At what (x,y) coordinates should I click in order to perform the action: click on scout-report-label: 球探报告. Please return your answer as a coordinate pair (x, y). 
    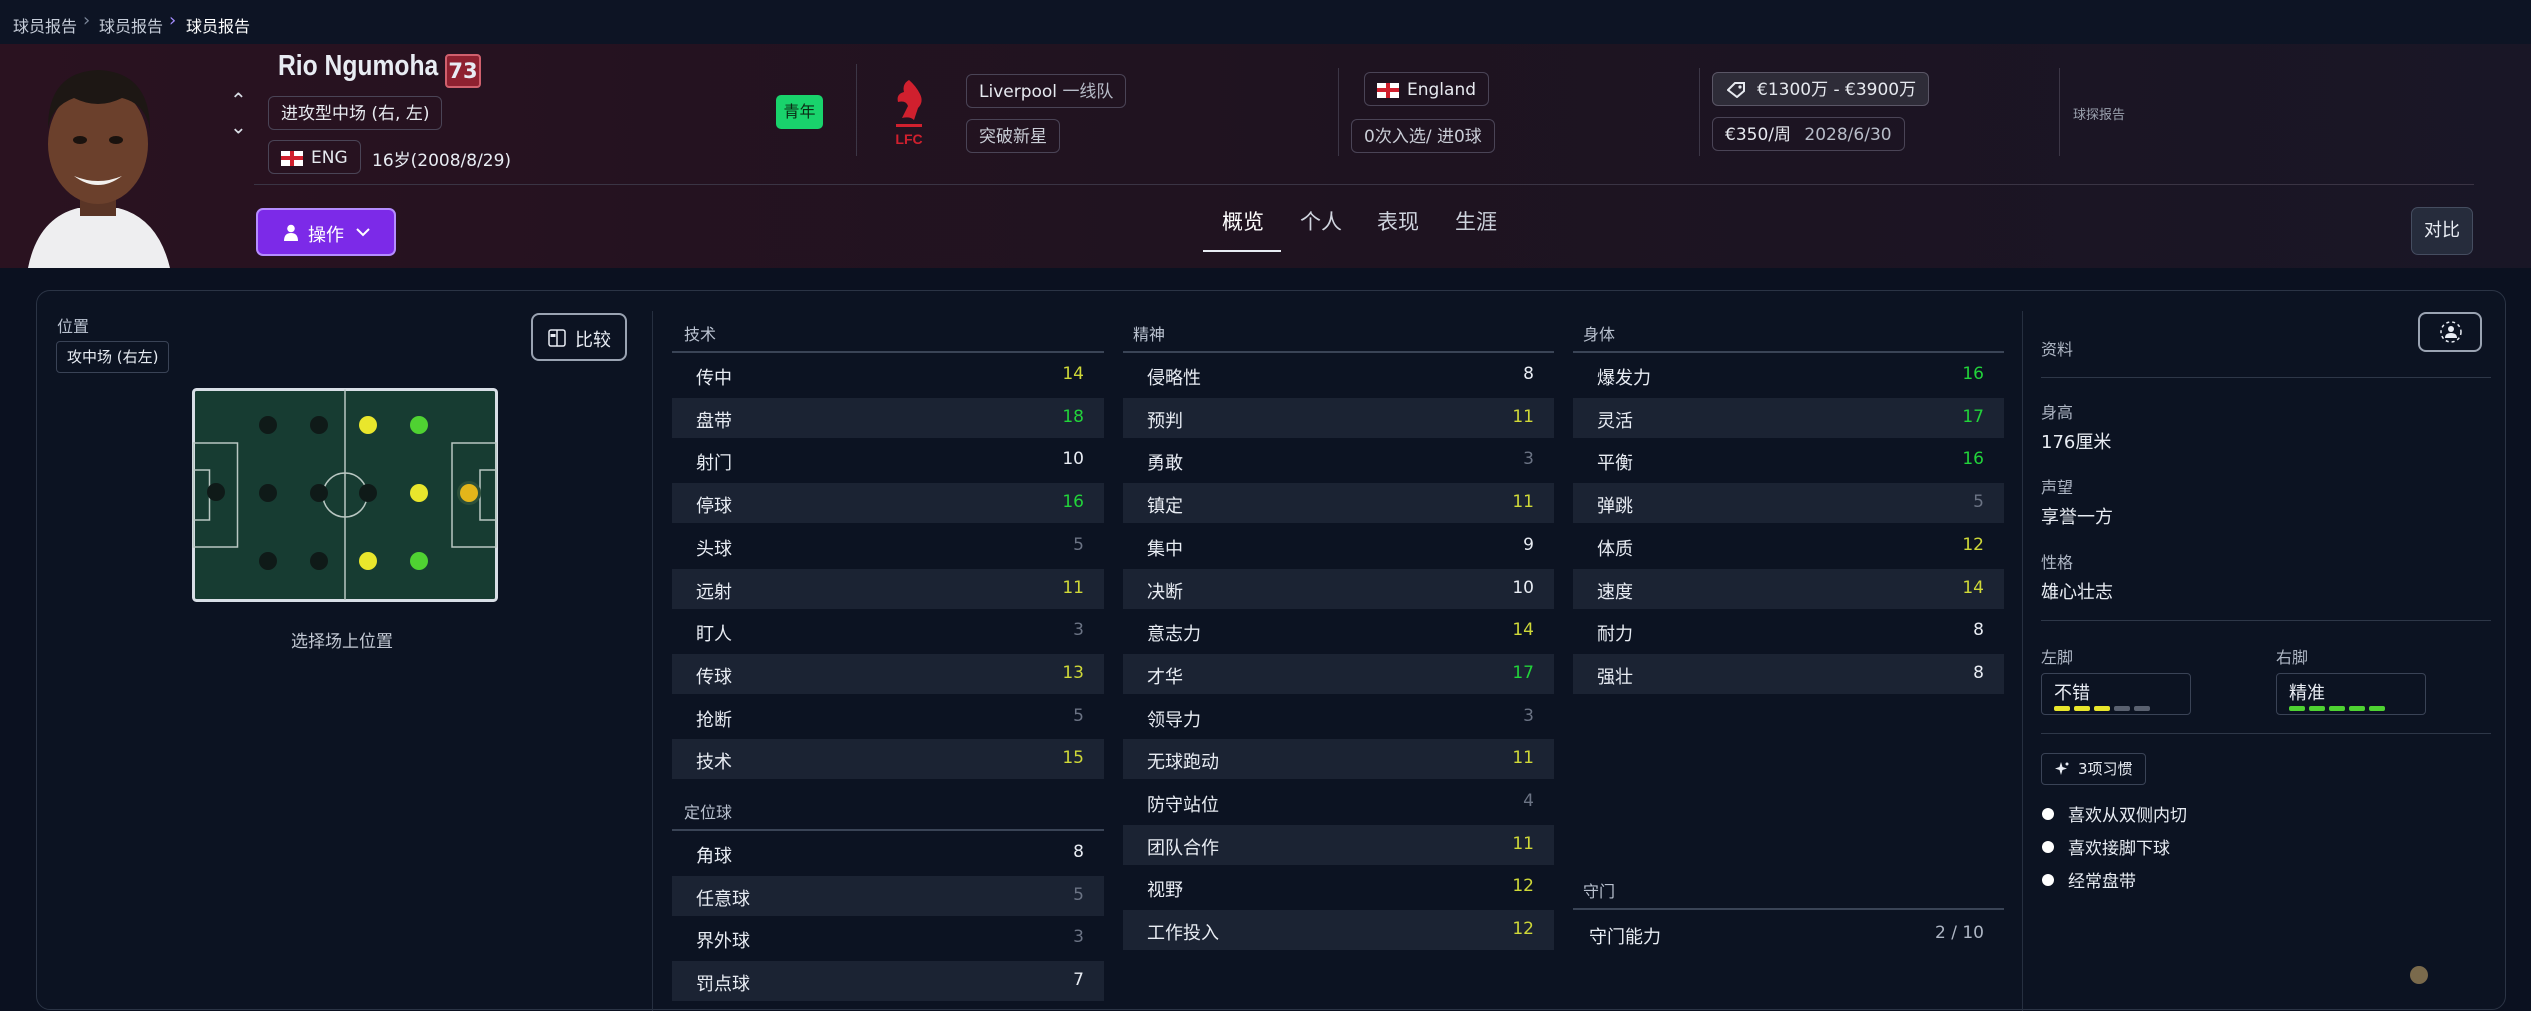
    Looking at the image, I should click on (2099, 113).